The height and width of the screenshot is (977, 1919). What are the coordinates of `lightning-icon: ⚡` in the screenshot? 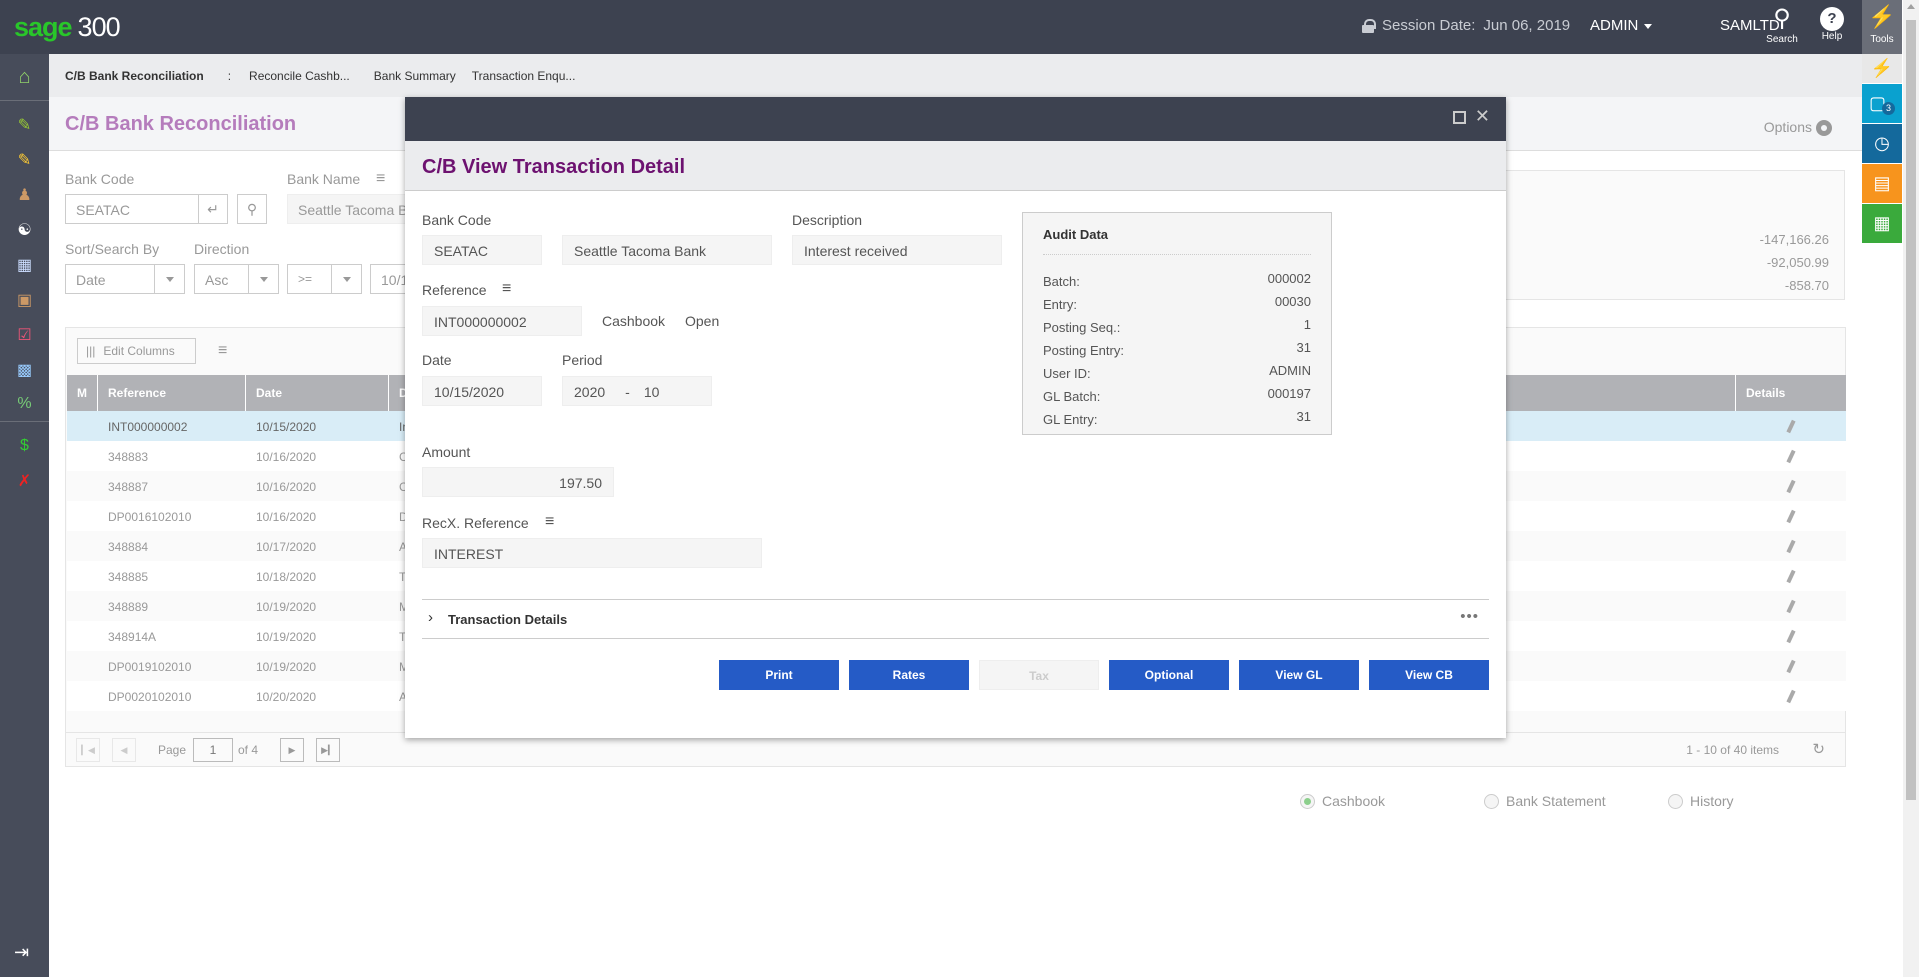 It's located at (1882, 68).